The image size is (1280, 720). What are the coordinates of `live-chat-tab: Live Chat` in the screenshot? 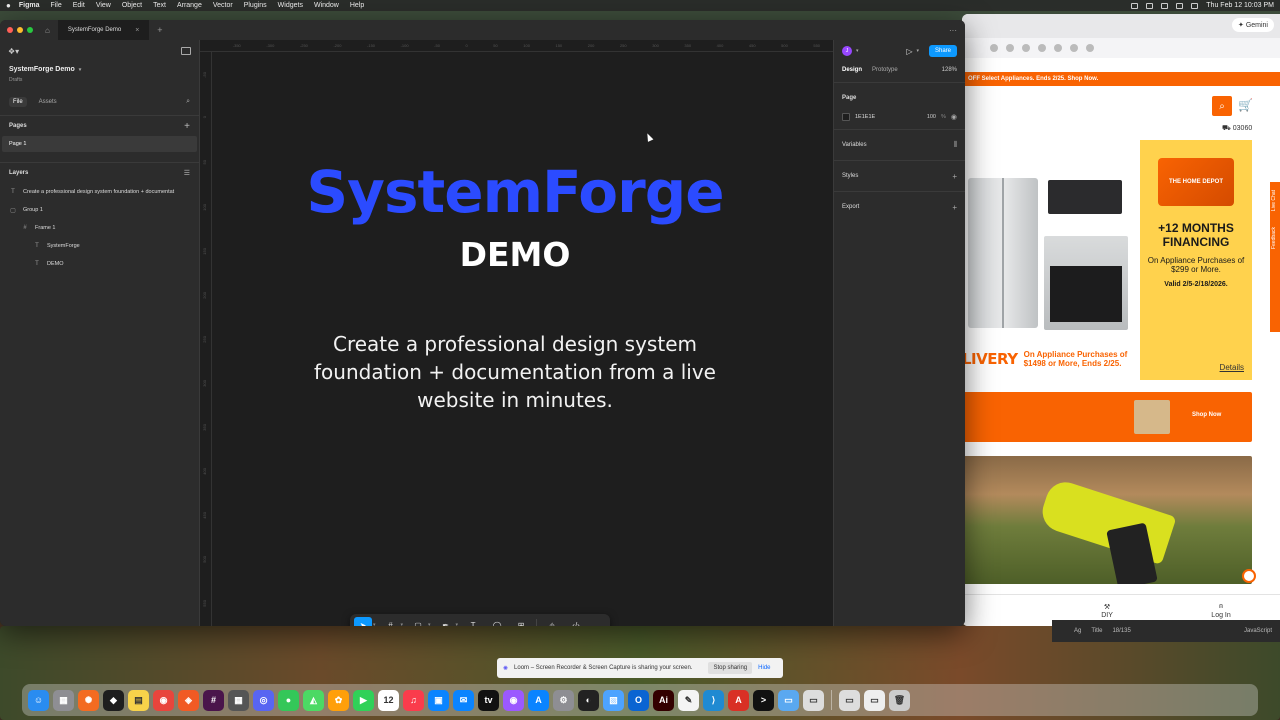 It's located at (1274, 200).